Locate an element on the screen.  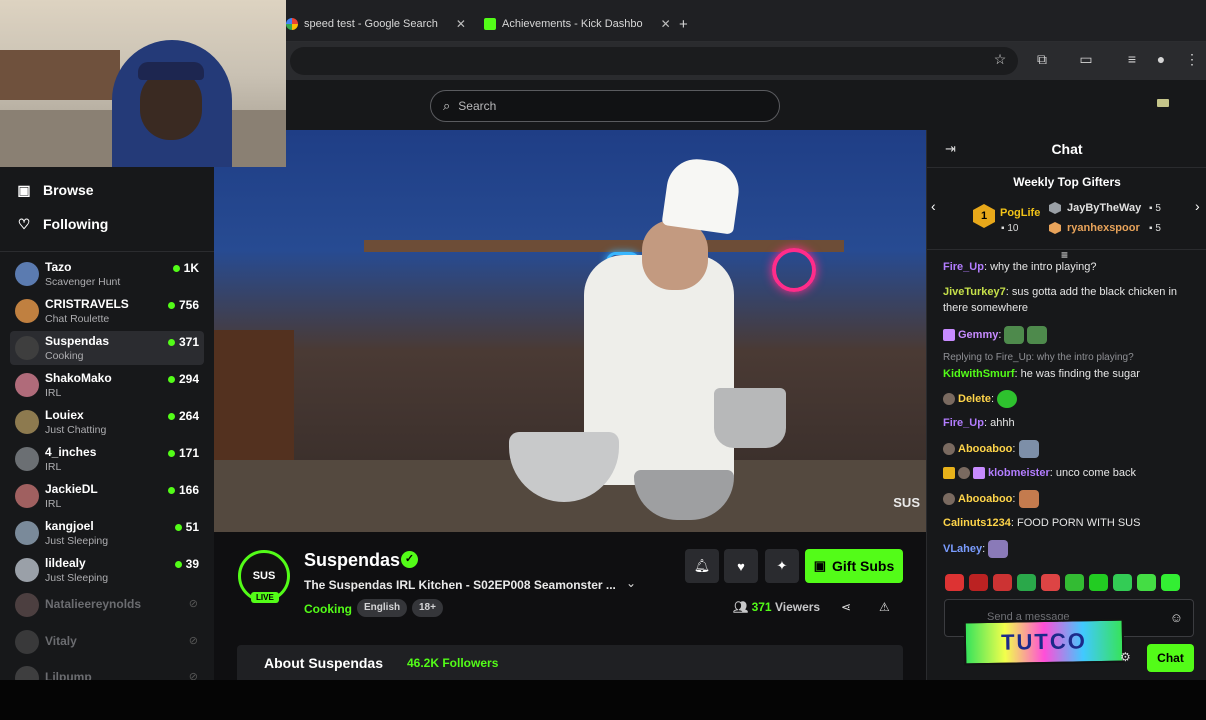
bookmark-star-icon: ☆ is located at coordinates (1000, 59).